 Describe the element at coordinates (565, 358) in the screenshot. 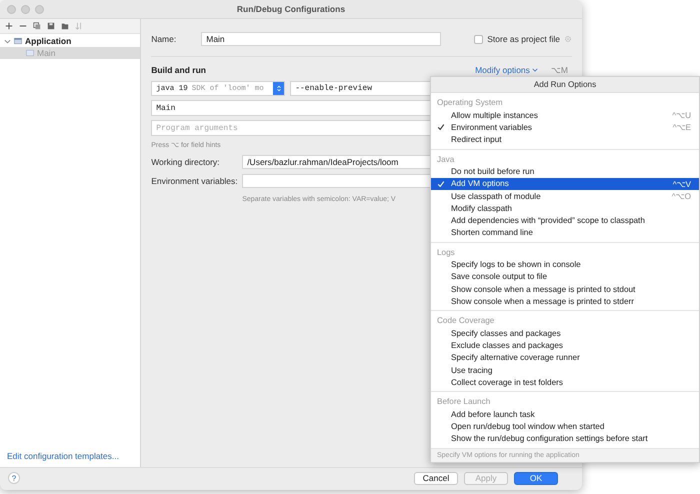

I see `menu-item: Specify alternative coverage runner` at that location.